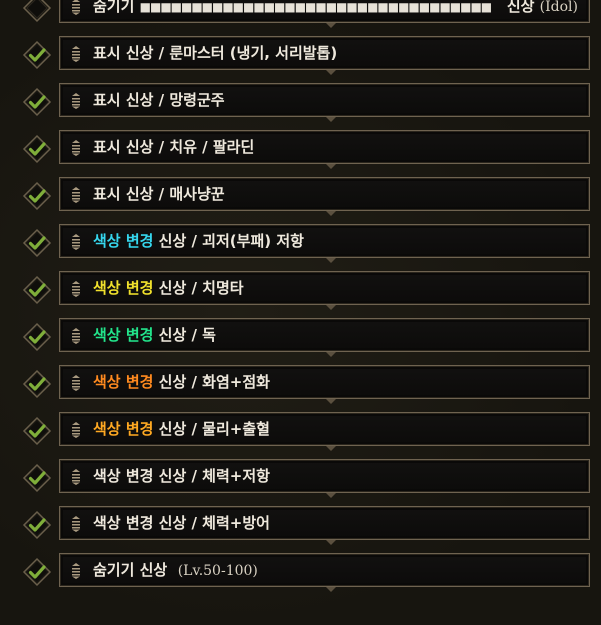 The width and height of the screenshot is (601, 625). Describe the element at coordinates (324, 384) in the screenshot. I see `filter-rule-bar: 색상 변경 신상 / 화염+점화` at that location.